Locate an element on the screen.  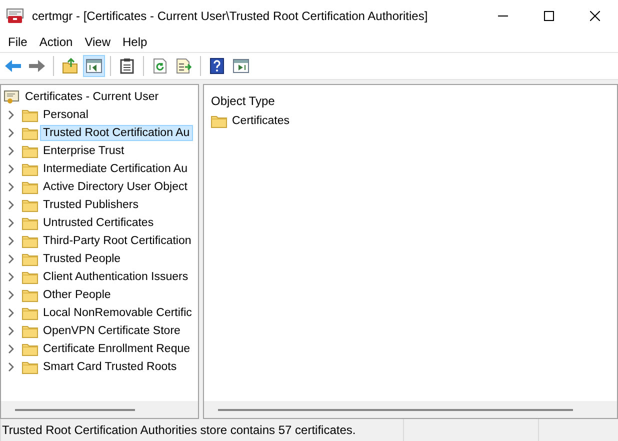
tree-item: Local NonRemovable Certific is located at coordinates (117, 313).